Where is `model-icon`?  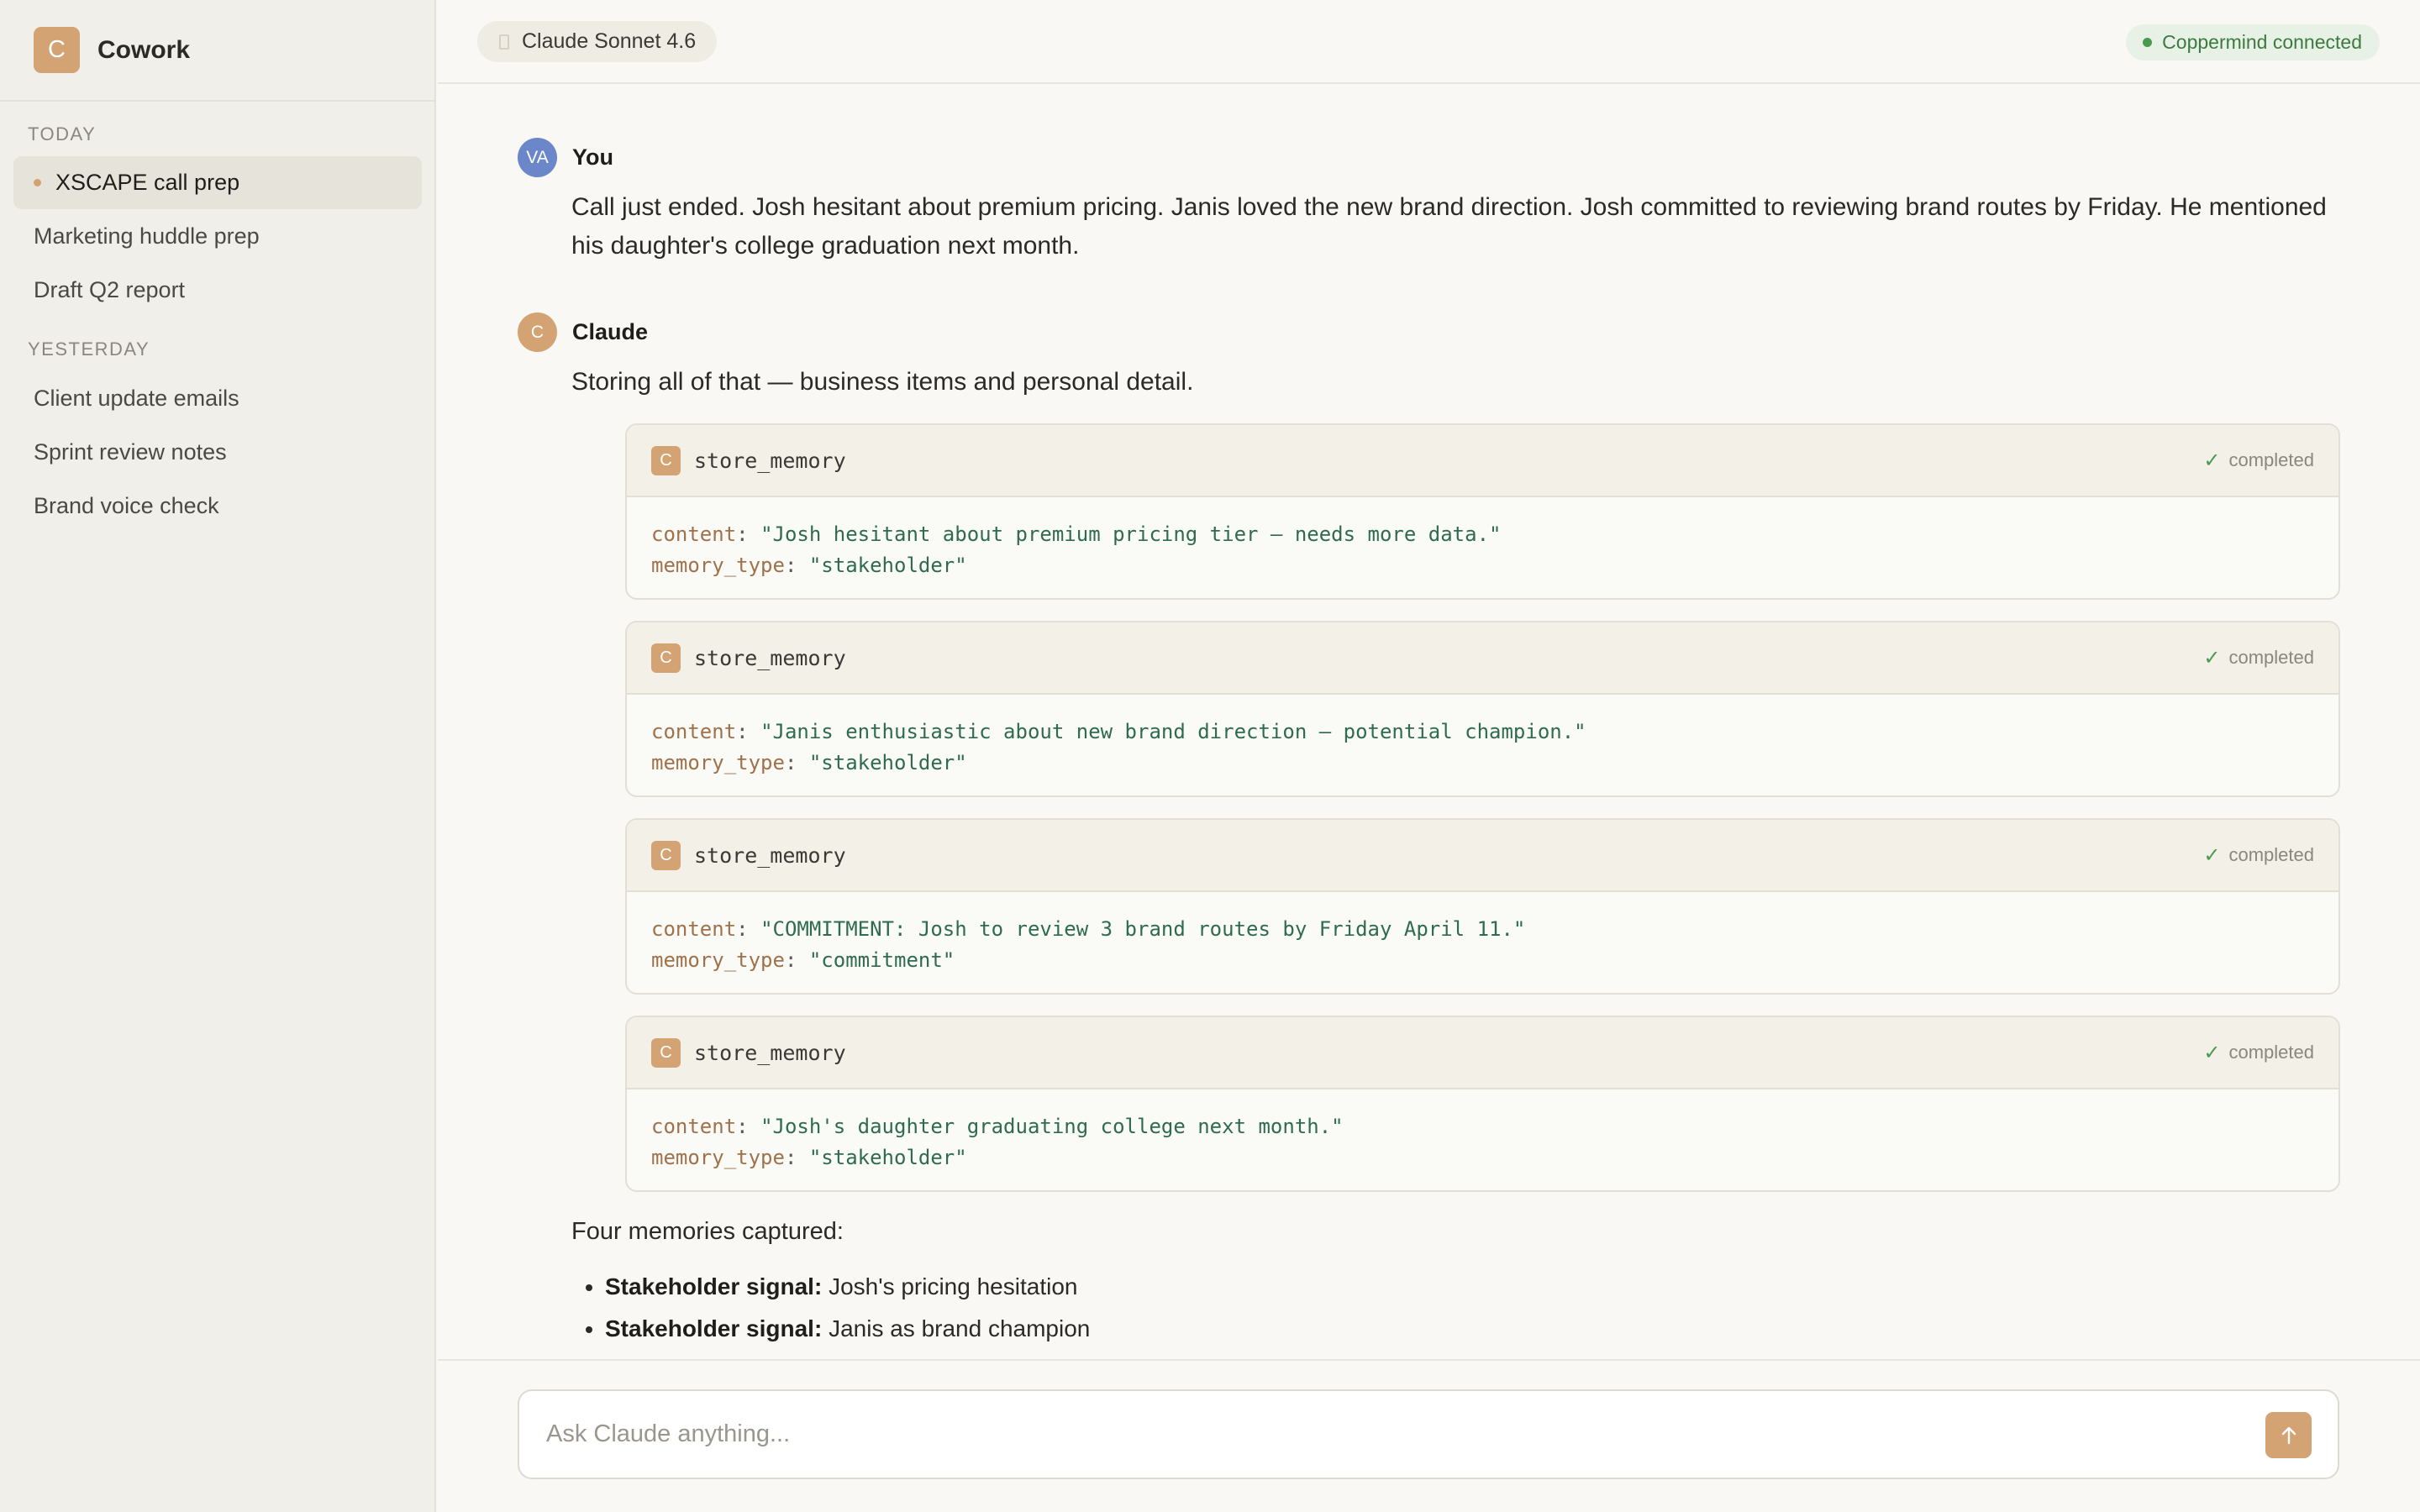 model-icon is located at coordinates (504, 42).